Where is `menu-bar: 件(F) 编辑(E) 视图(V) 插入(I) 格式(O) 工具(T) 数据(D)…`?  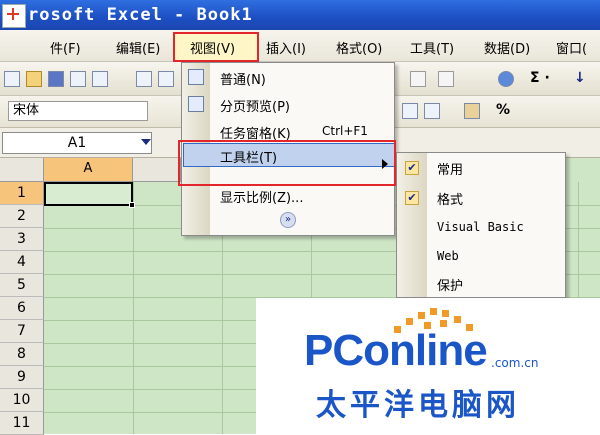
menu-bar: 件(F) 编辑(E) 视图(V) 插入(I) 格式(O) 工具(T) 数据(D)… is located at coordinates (300, 46).